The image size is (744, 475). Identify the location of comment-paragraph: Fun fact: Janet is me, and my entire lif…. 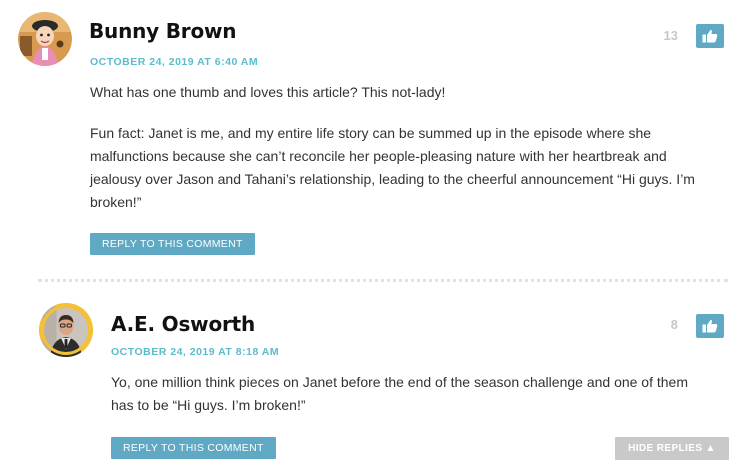
(392, 167).